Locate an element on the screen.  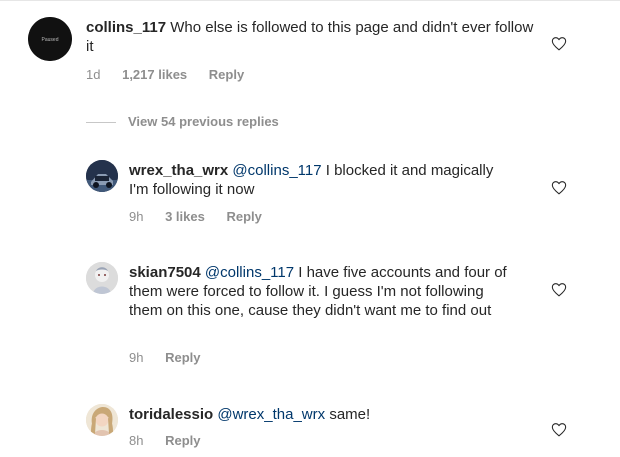
top-divider is located at coordinates (310, 0).